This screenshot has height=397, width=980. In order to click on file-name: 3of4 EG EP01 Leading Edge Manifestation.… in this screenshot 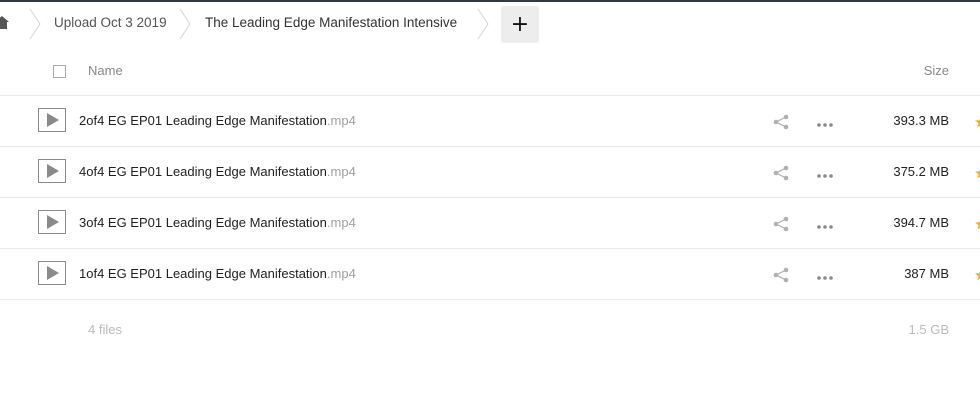, I will do `click(217, 222)`.